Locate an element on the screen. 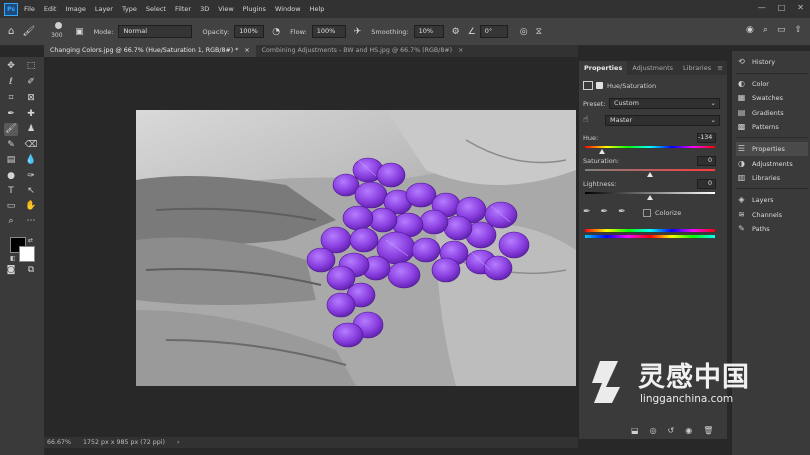 This screenshot has height=455, width=810. share-icon: ⇪ is located at coordinates (798, 30).